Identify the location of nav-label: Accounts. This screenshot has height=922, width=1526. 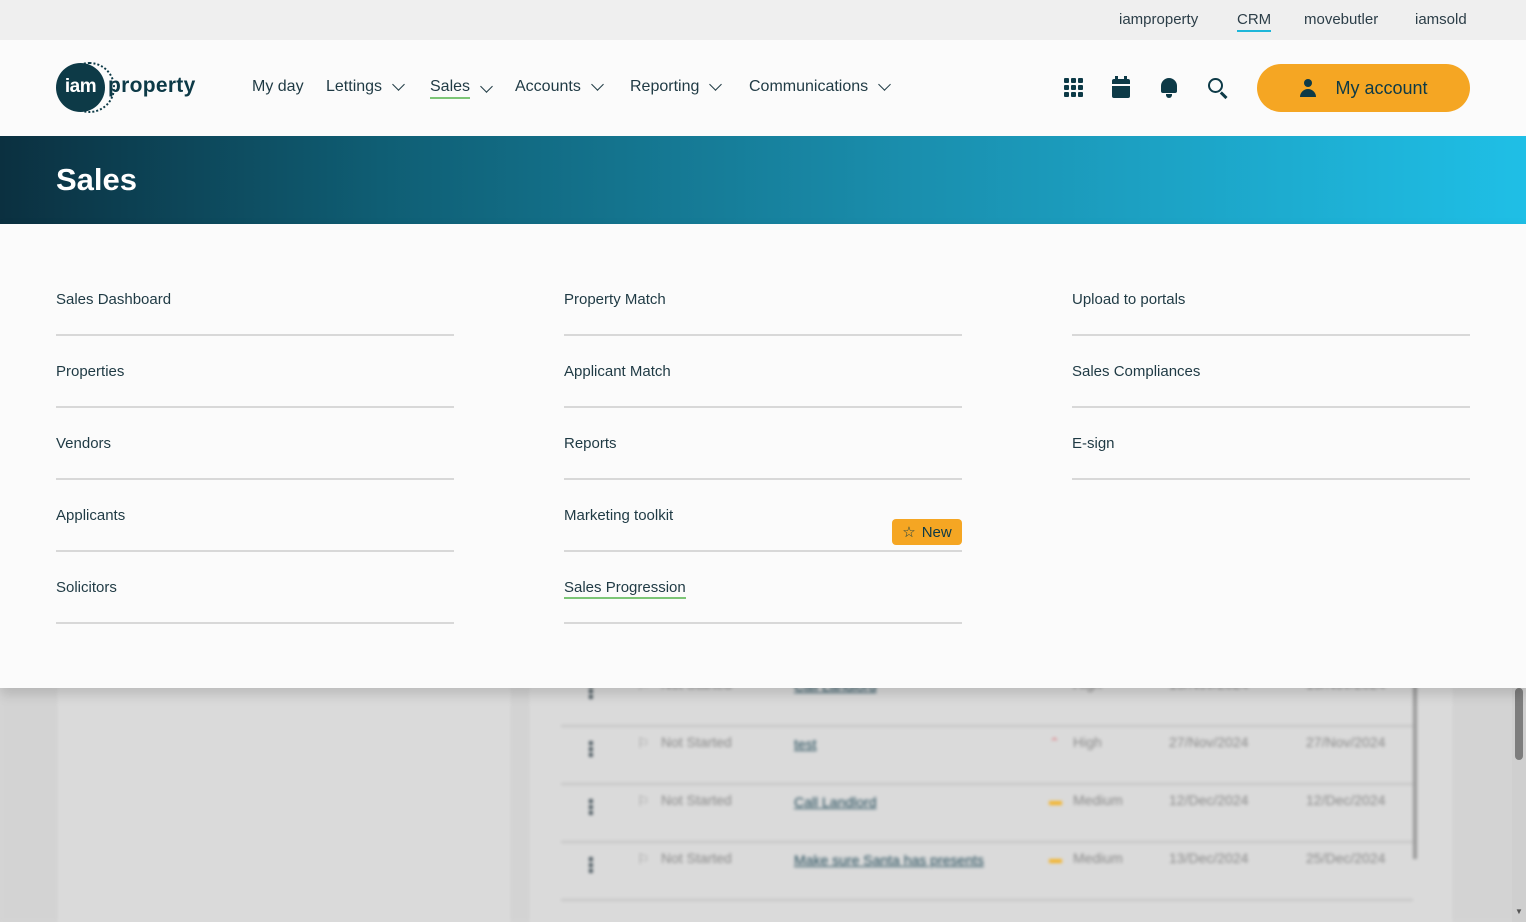
(548, 86).